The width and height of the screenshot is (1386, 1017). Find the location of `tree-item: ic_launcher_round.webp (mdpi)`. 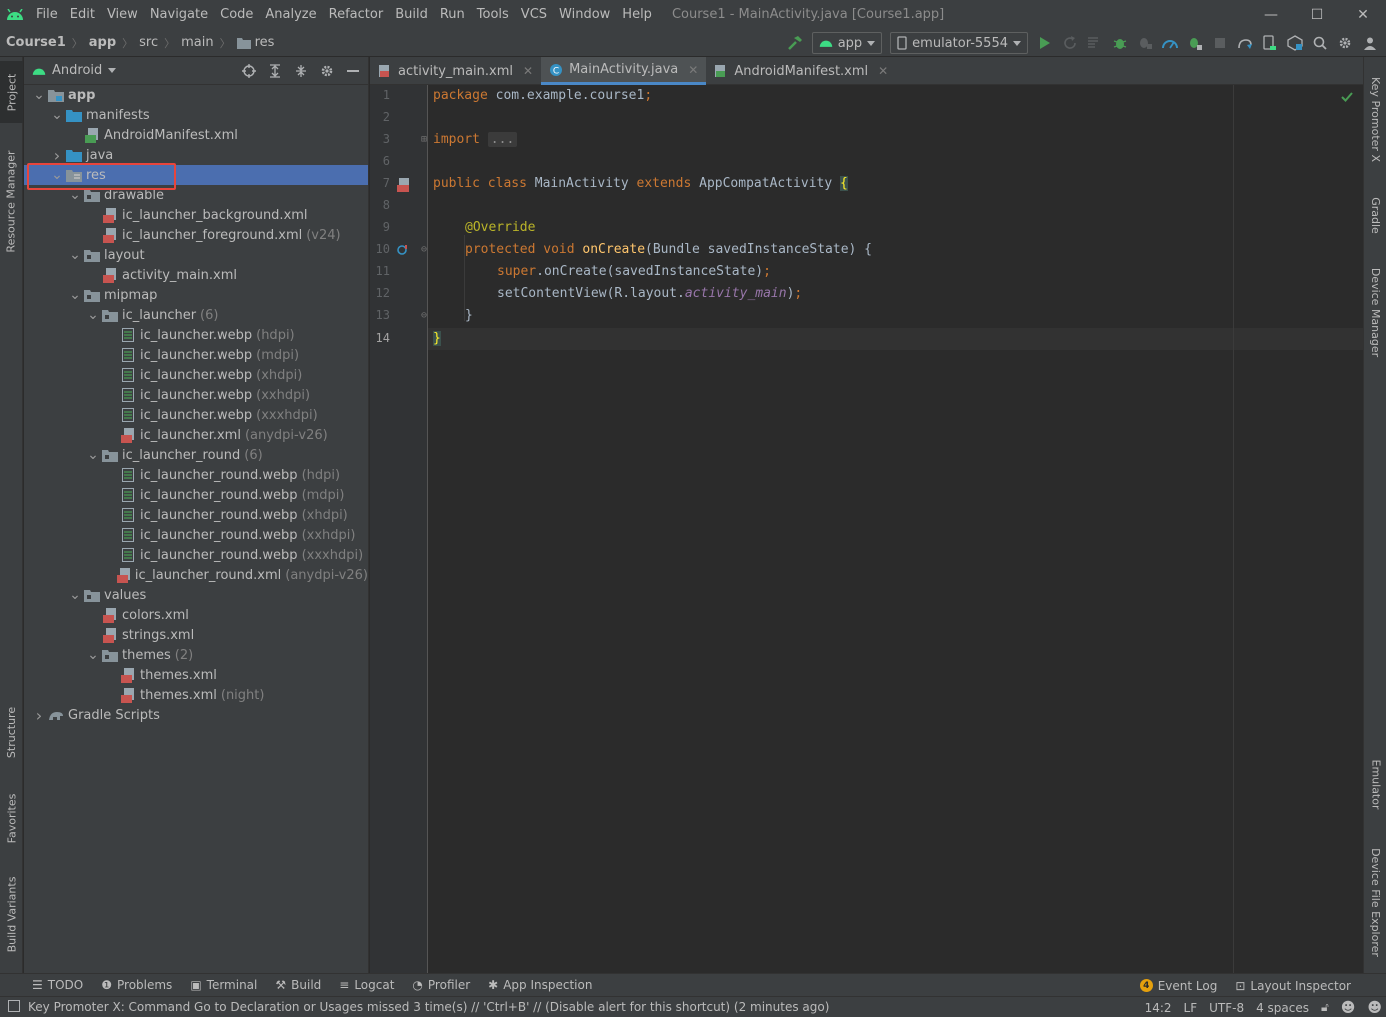

tree-item: ic_launcher_round.webp (mdpi) is located at coordinates (196, 495).